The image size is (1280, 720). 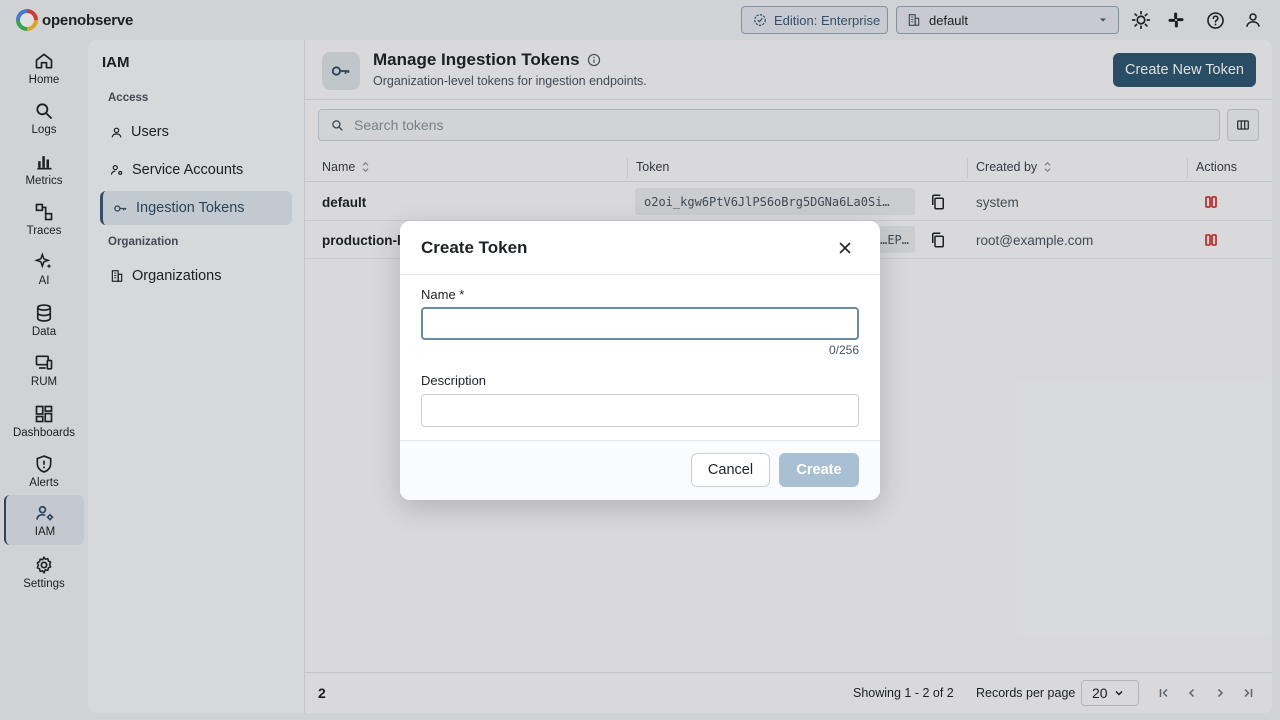 What do you see at coordinates (454, 380) in the screenshot?
I see `description-field-label: Description` at bounding box center [454, 380].